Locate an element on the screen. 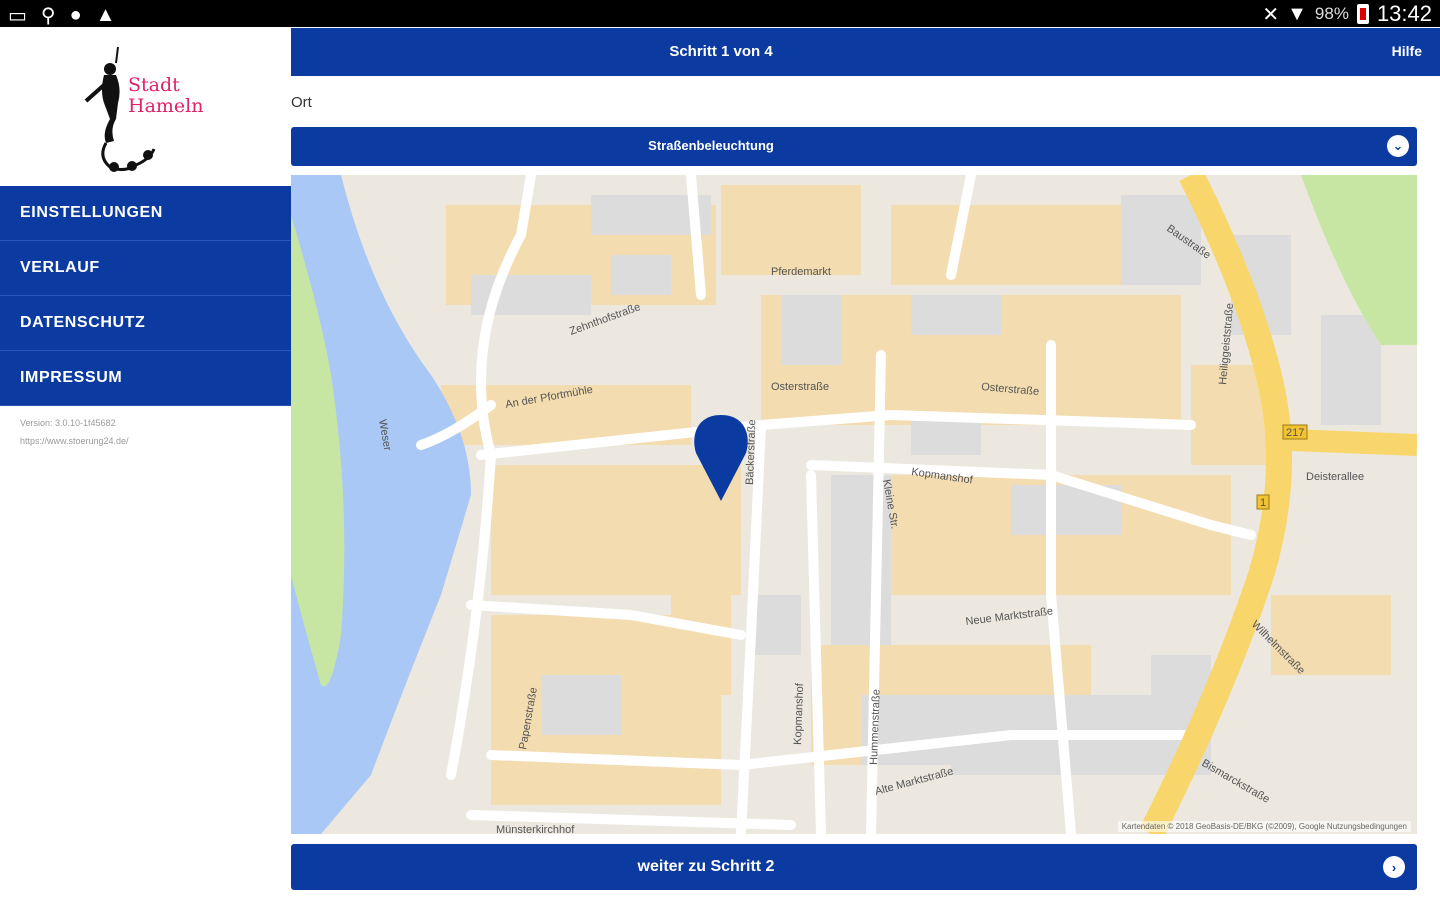  location-icon: ● is located at coordinates (75, 15).